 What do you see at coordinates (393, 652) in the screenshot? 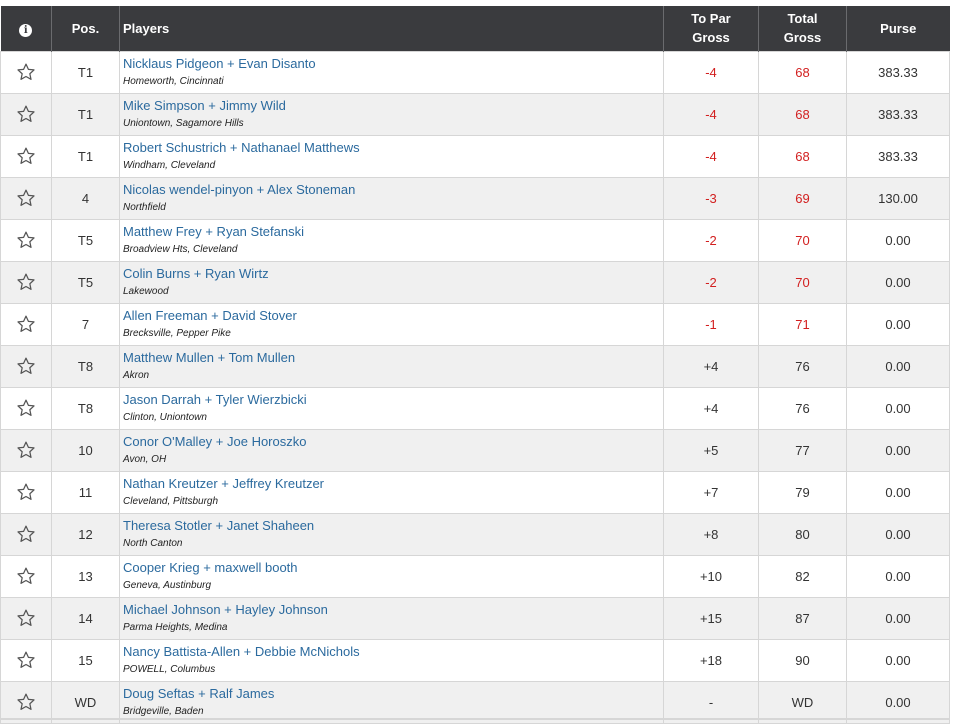
I see `player-names-link: Nancy Battista-Allen + Debbie McNichols` at bounding box center [393, 652].